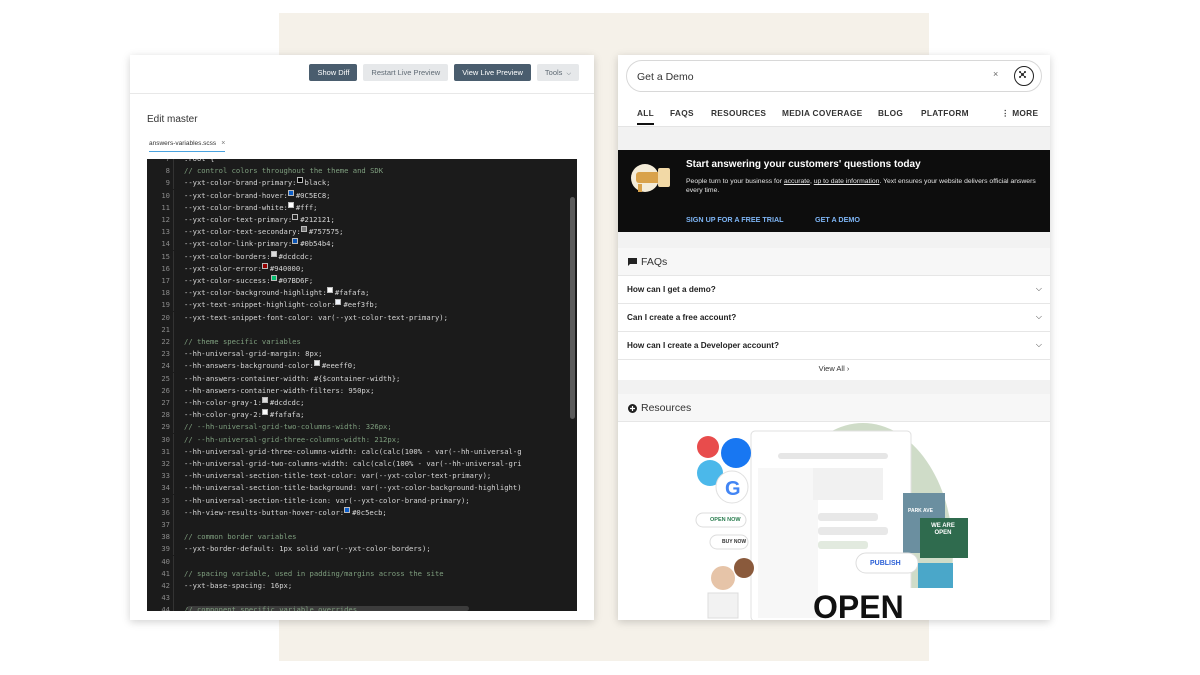 The image size is (1200, 675). I want to click on toolbar-divider, so click(362, 93).